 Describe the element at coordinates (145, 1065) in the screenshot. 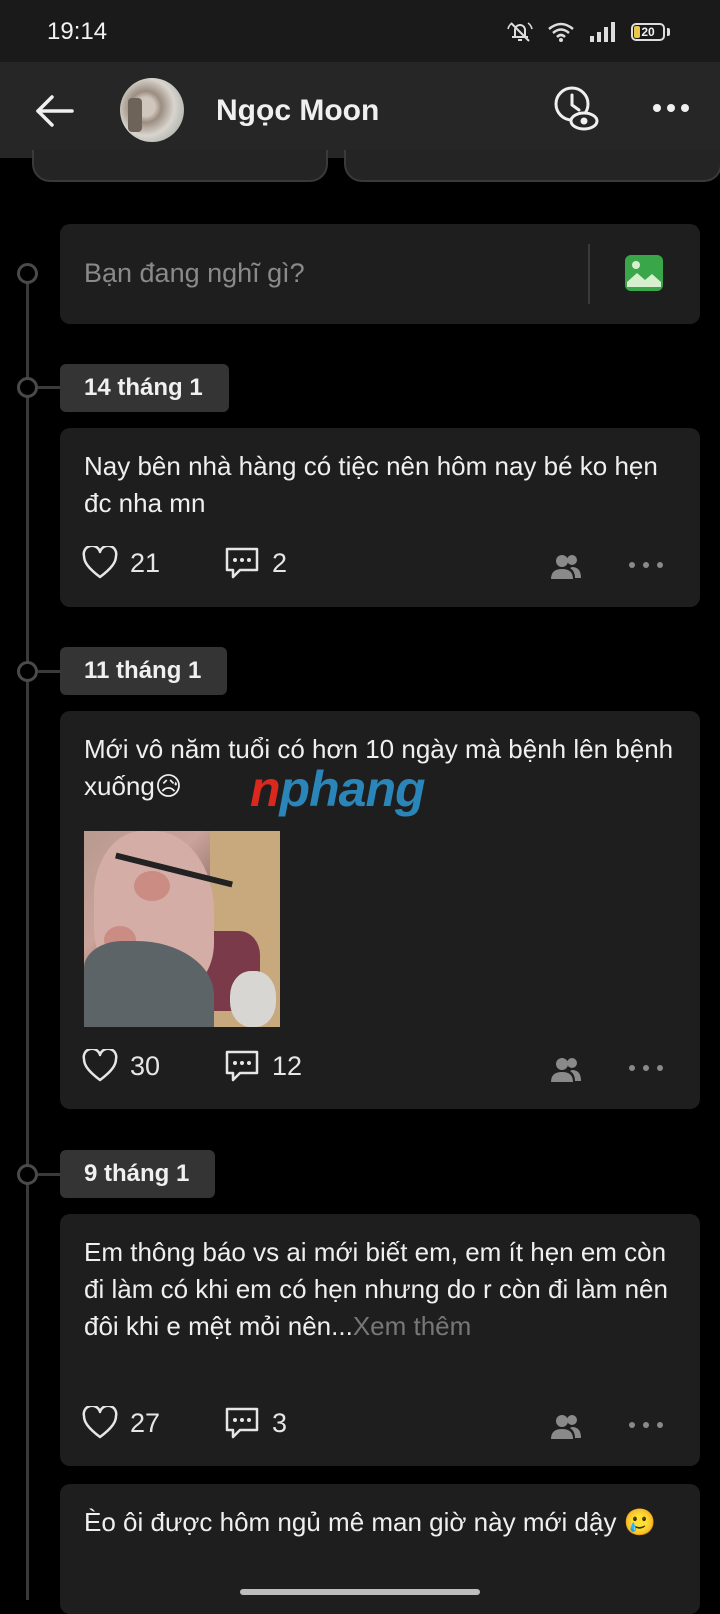

I see `like-count: 30` at that location.